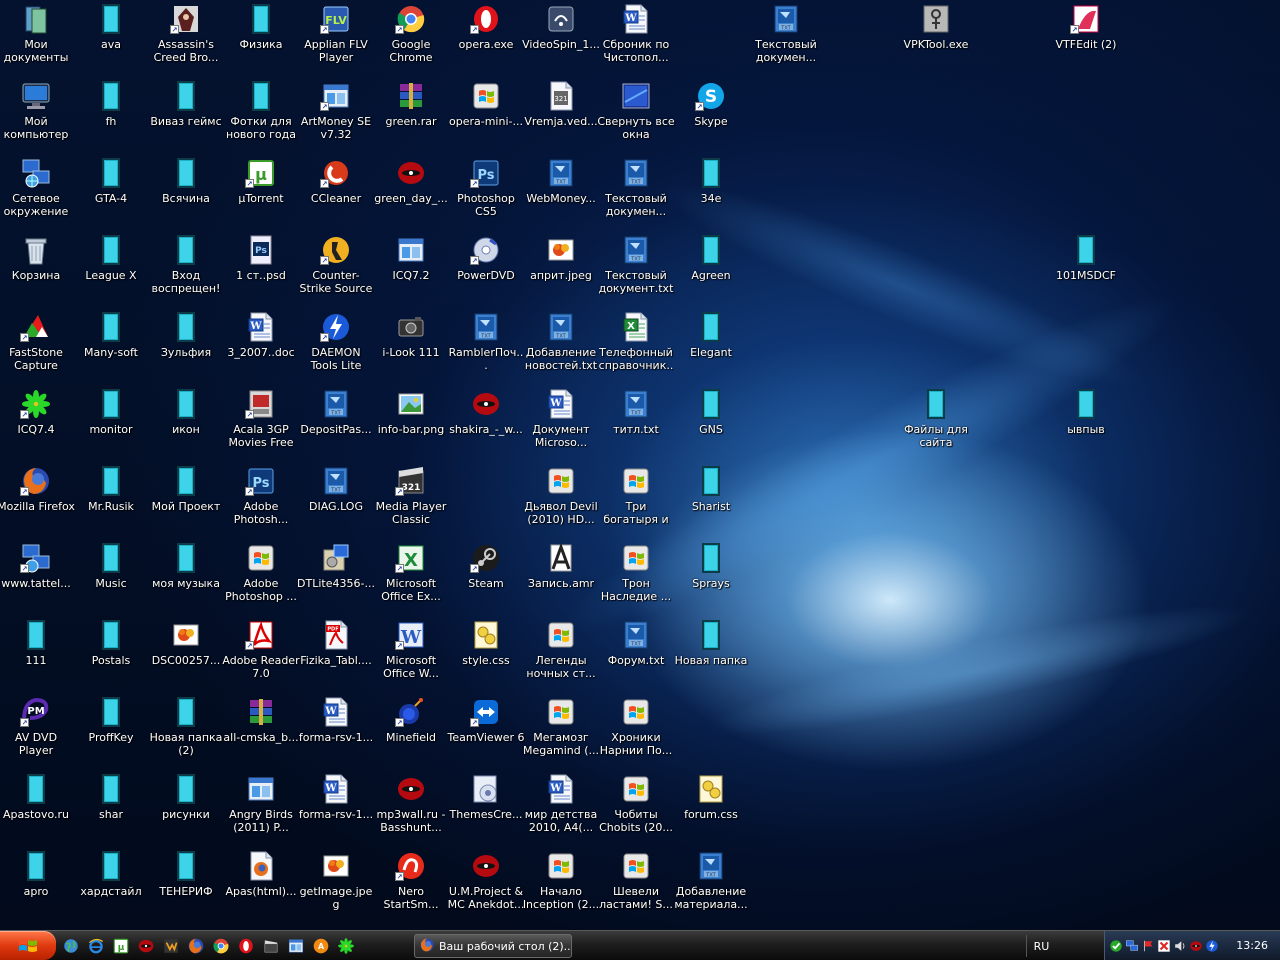 This screenshot has height=960, width=1280. Describe the element at coordinates (1132, 946) in the screenshot. I see `network-monitors-icon` at that location.